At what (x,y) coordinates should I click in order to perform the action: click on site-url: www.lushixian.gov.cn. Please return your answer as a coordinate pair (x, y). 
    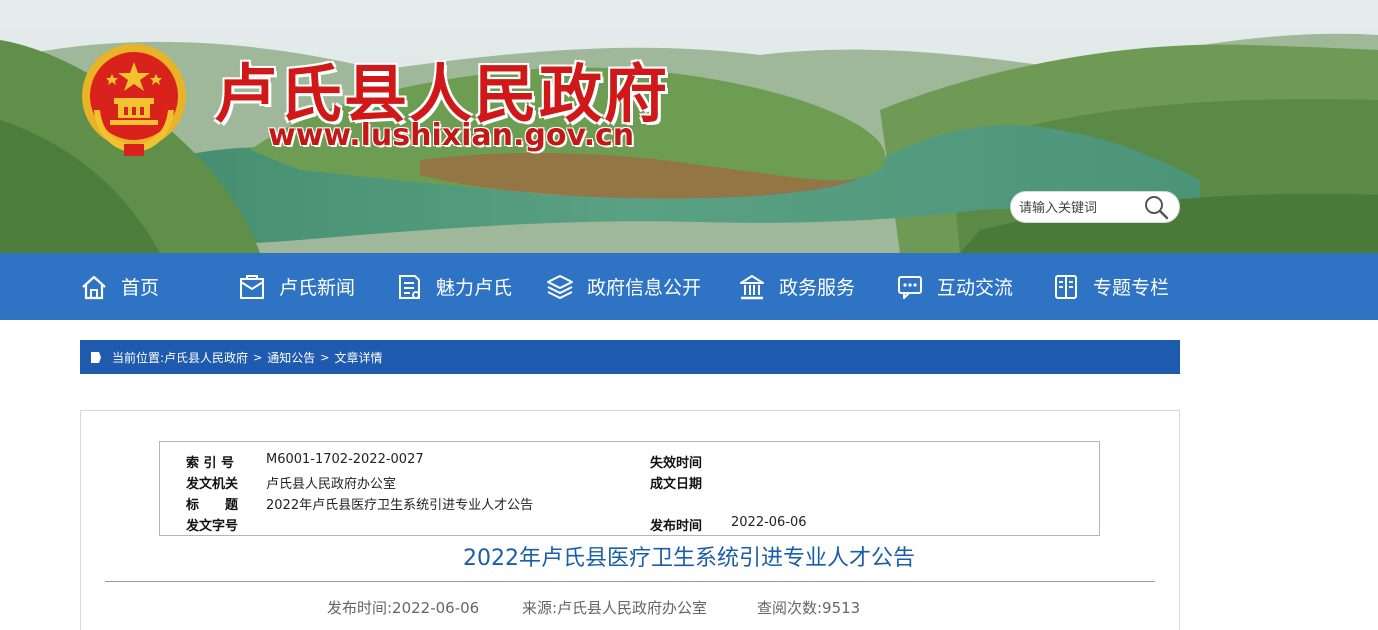
    Looking at the image, I should click on (451, 135).